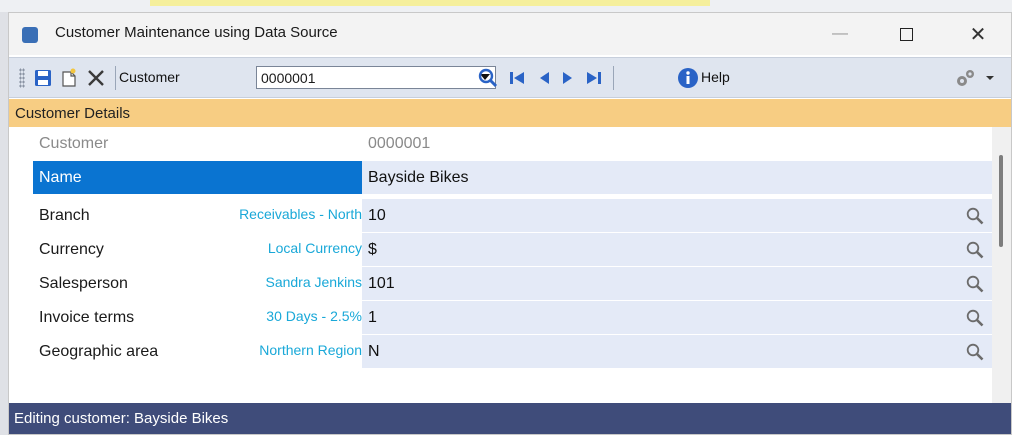  What do you see at coordinates (430, 3) in the screenshot?
I see `desktop-background-highlight` at bounding box center [430, 3].